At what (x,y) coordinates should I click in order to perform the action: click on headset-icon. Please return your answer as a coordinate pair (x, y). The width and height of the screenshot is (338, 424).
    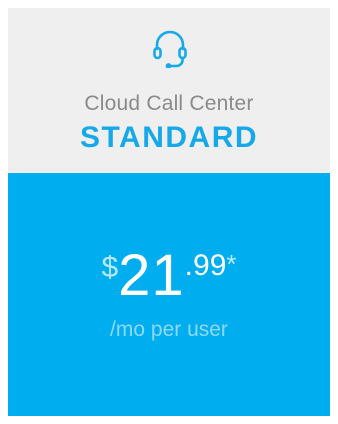
    Looking at the image, I should click on (170, 49).